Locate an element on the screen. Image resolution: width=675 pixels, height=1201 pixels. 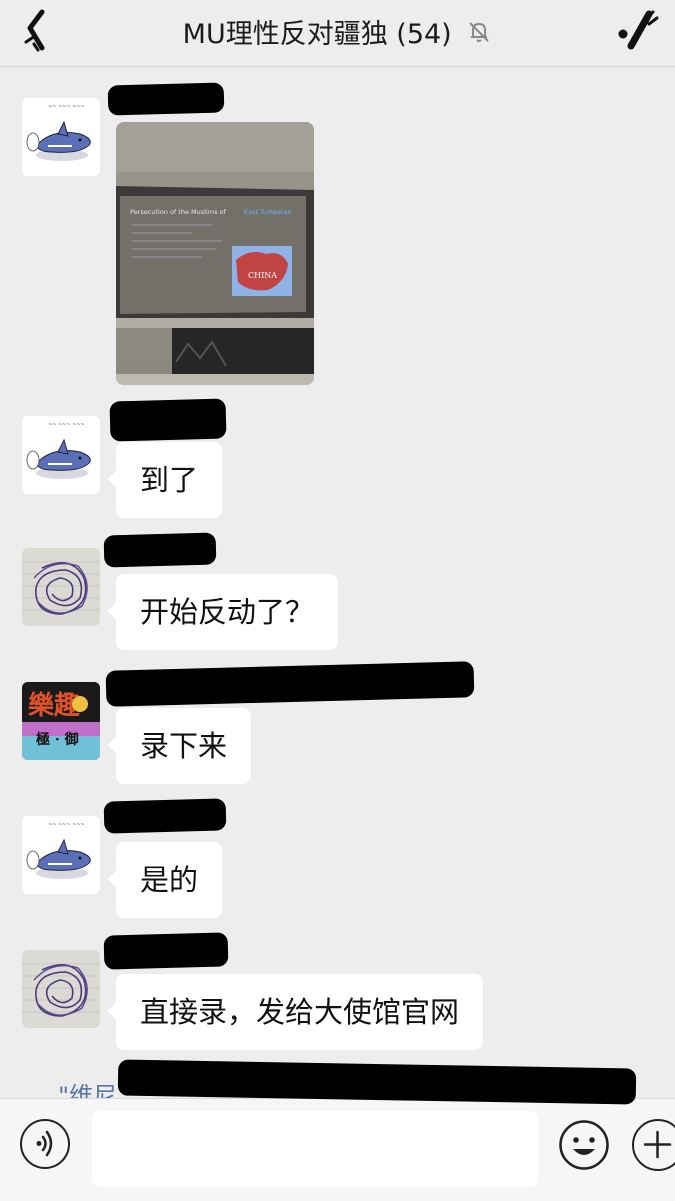
chat-title-wrap: MU理性反对疆独 (54) is located at coordinates (337, 32).